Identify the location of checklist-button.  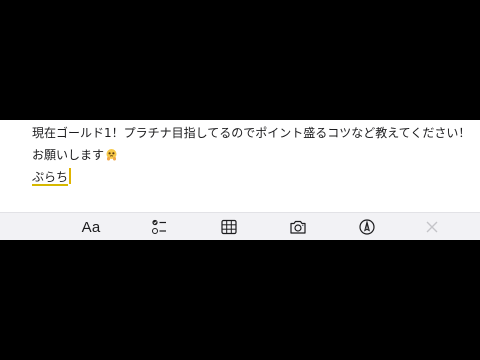
(160, 226).